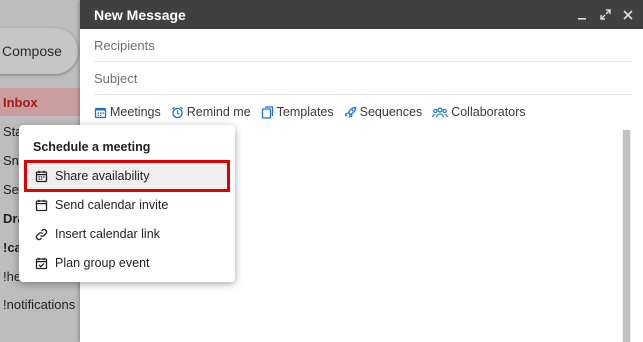  I want to click on calendar-icon, so click(41, 205).